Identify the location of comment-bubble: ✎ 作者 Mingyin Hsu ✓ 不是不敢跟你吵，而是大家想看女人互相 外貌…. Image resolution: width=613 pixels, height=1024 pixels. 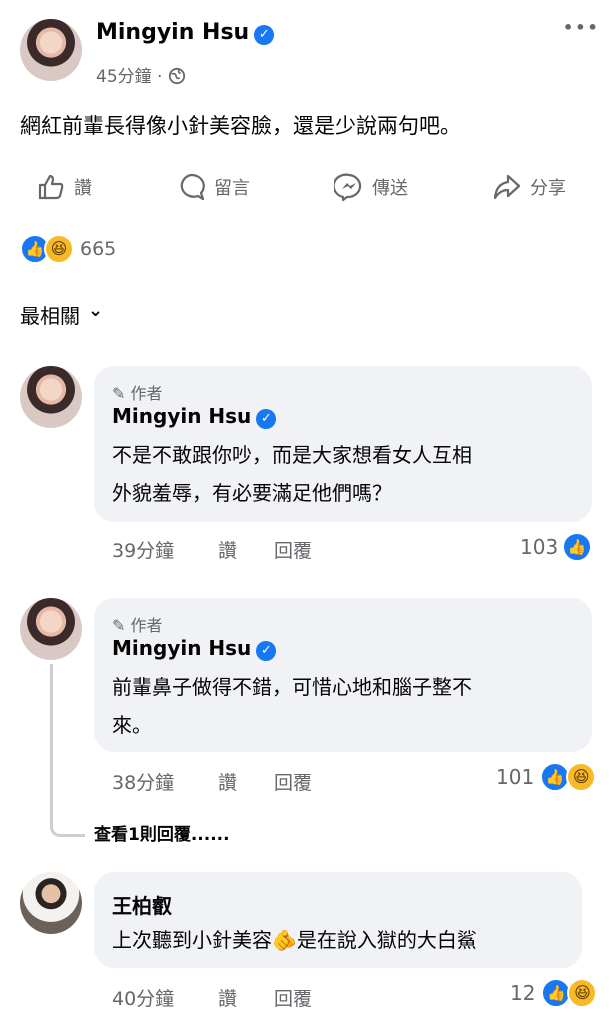
(343, 444).